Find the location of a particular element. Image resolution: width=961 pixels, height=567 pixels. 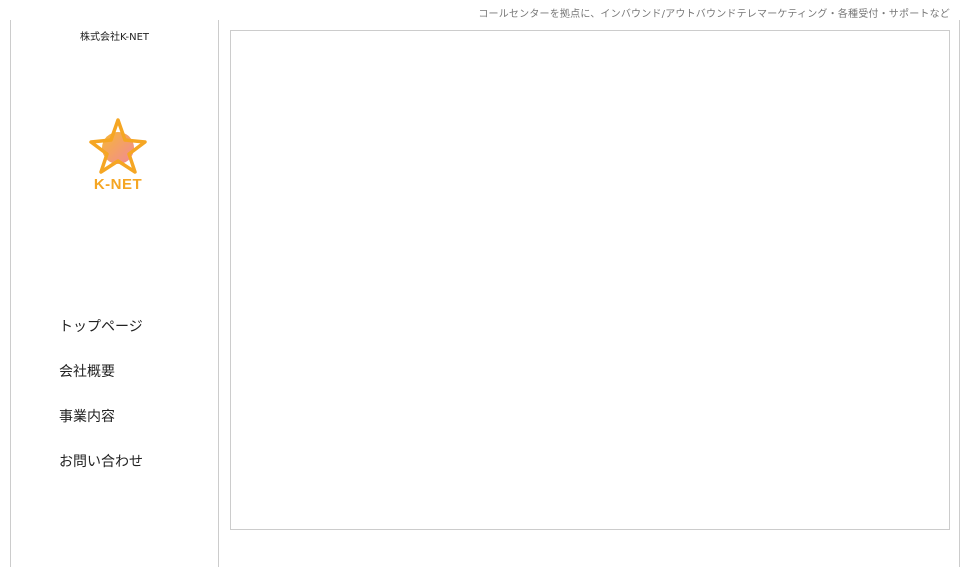

company-name: 株式会社K-NET is located at coordinates (114, 37).